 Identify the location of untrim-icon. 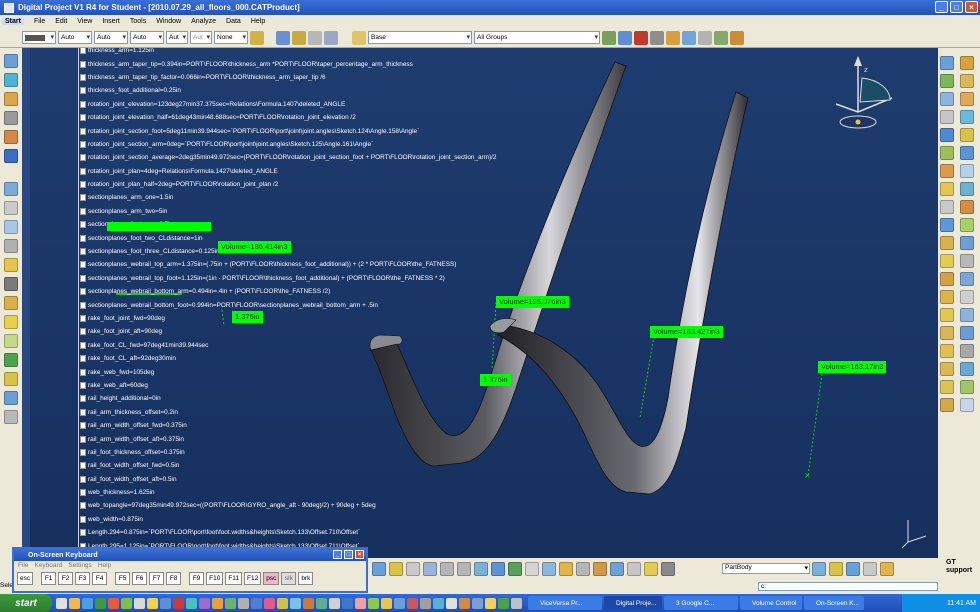
(967, 243).